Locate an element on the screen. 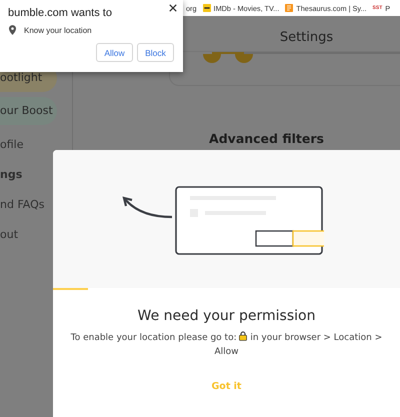 Image resolution: width=400 pixels, height=417 pixels. modal-title: We need your permission is located at coordinates (227, 316).